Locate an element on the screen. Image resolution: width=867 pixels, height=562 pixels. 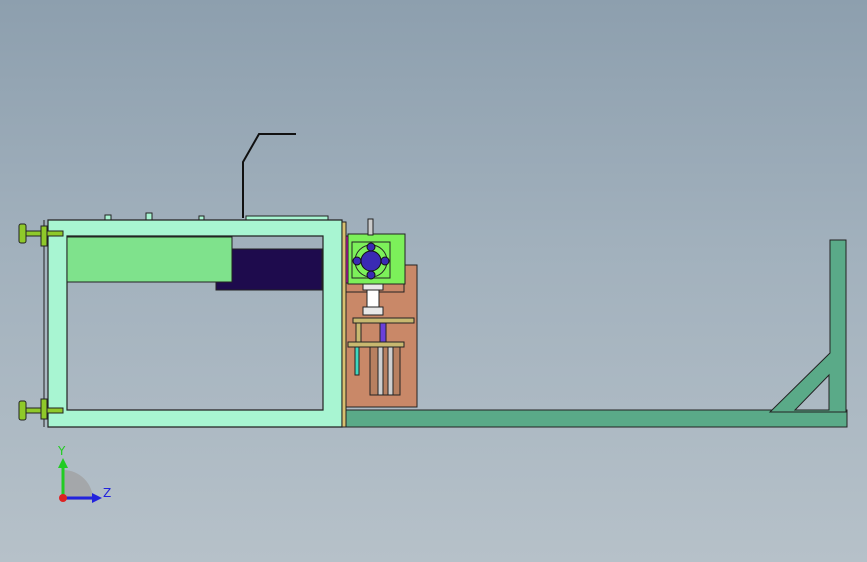
motor-spindle is located at coordinates (370, 227).